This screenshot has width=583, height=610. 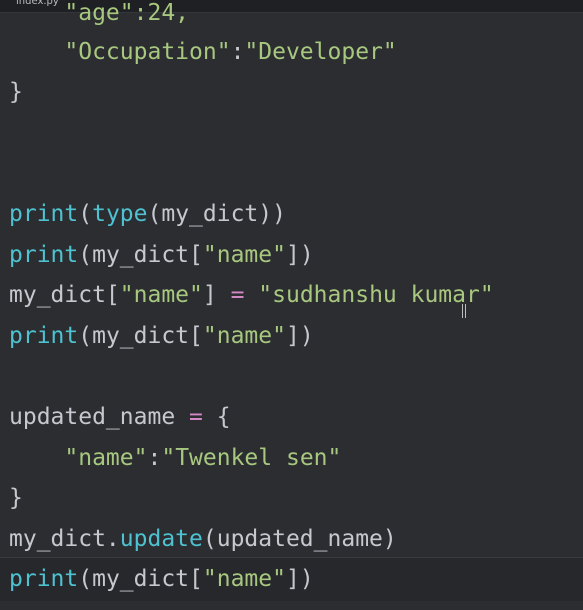 What do you see at coordinates (106, 458) in the screenshot?
I see `dict-key: "name"` at bounding box center [106, 458].